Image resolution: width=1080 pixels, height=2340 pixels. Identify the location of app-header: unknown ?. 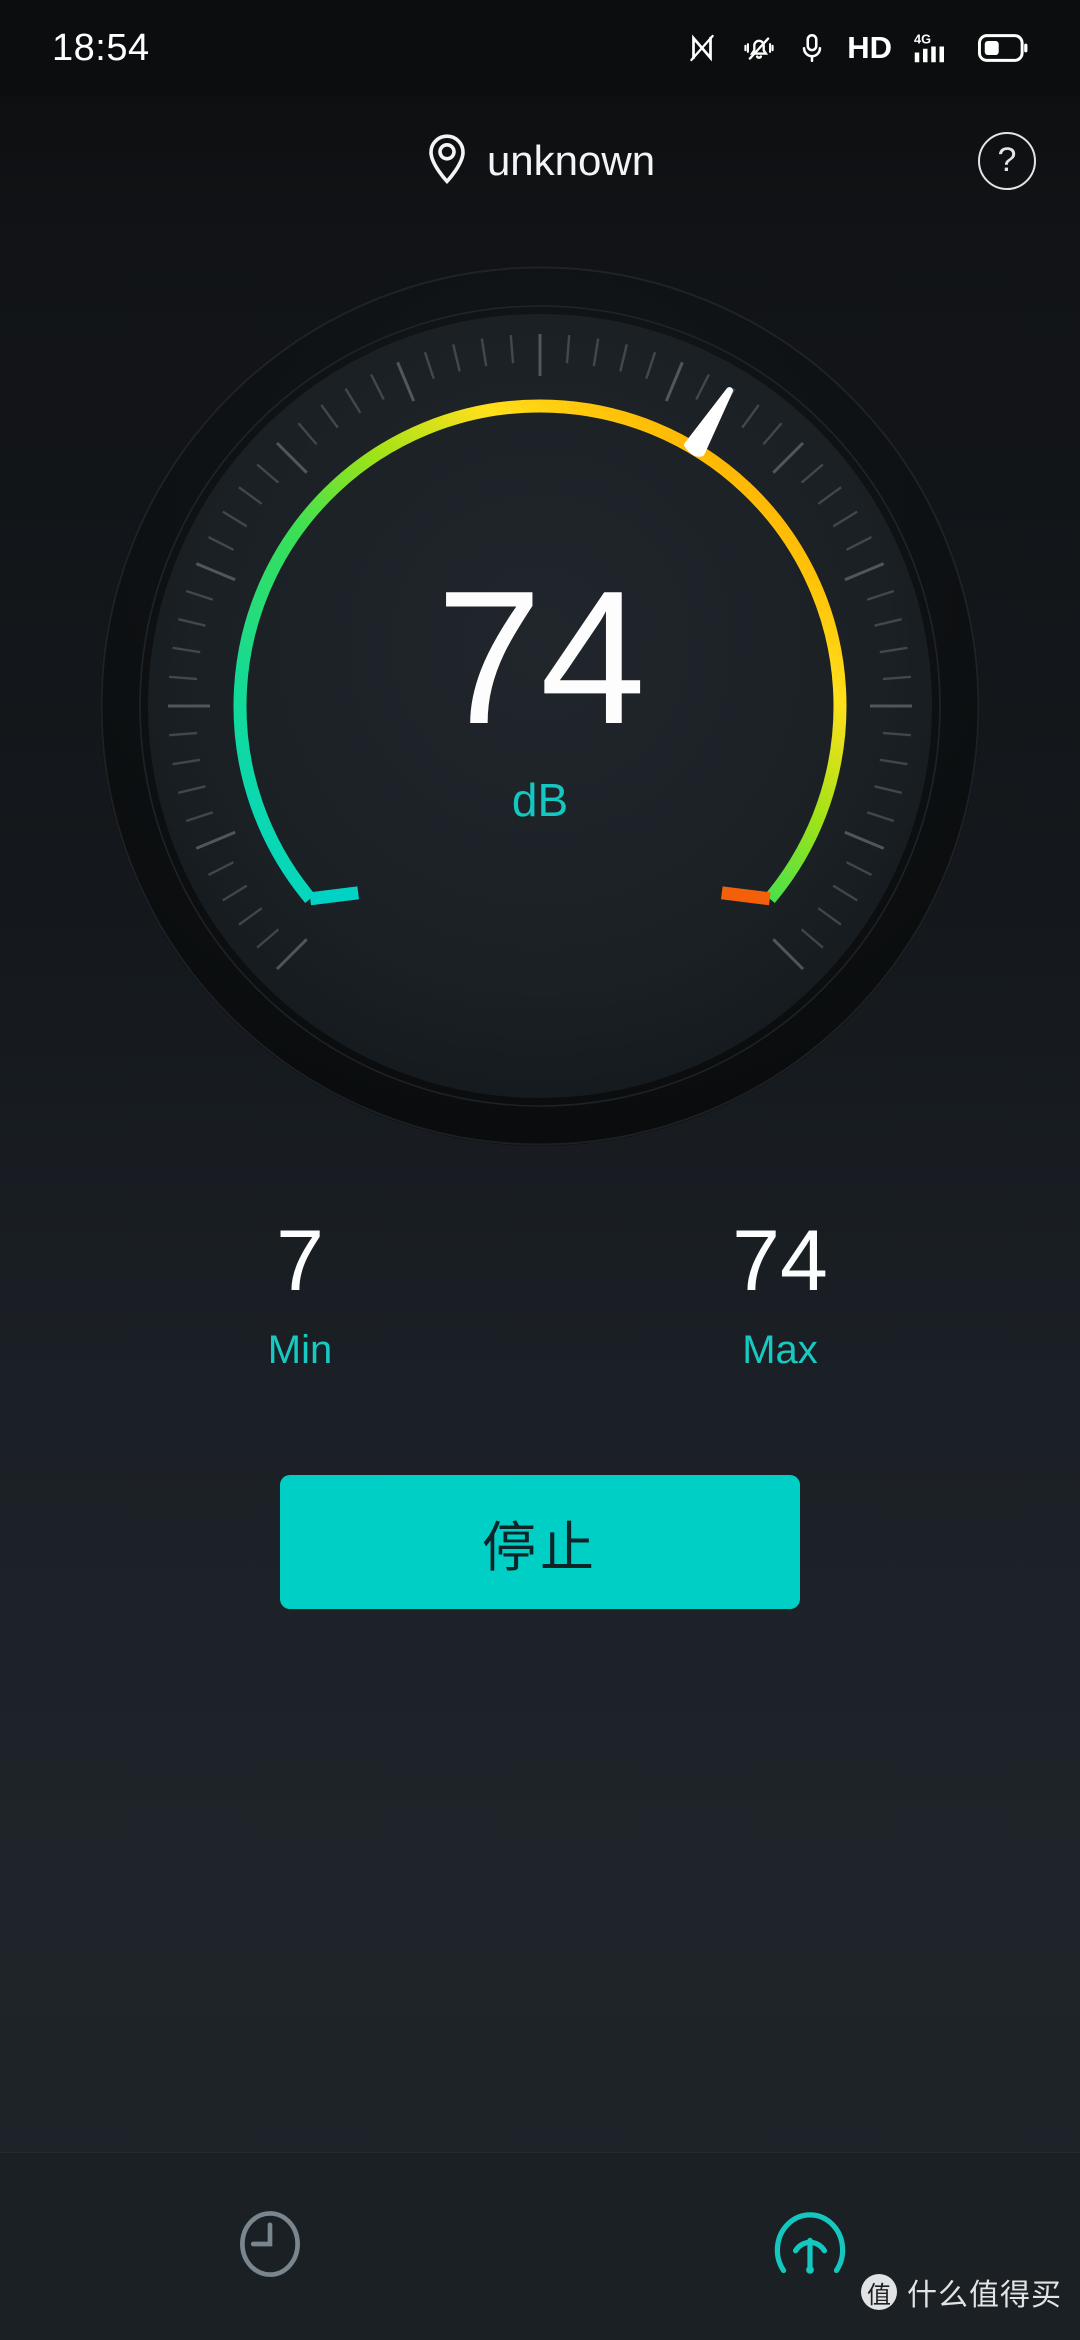
(540, 161).